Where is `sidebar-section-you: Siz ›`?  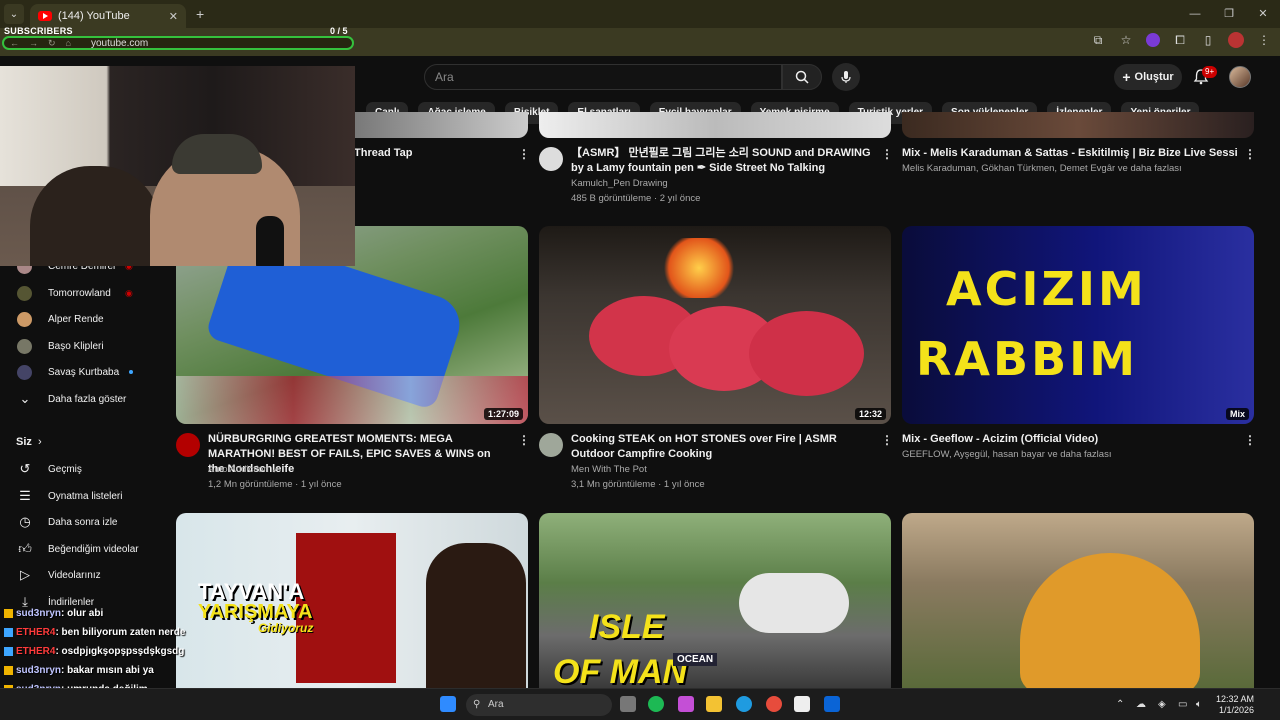 sidebar-section-you: Siz › is located at coordinates (85, 442).